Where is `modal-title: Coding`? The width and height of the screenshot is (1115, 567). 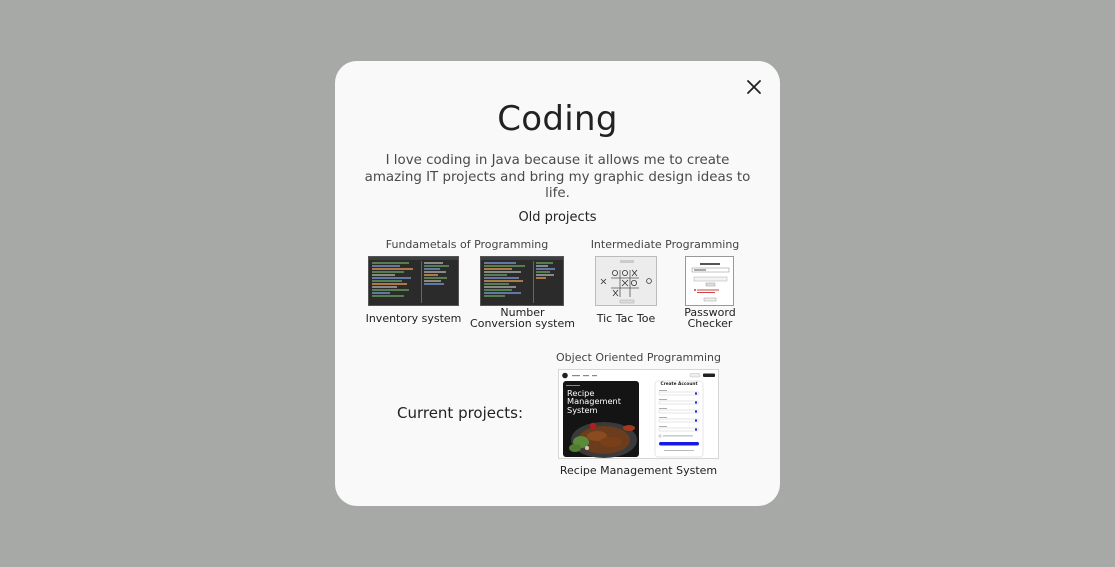
modal-title: Coding is located at coordinates (557, 119).